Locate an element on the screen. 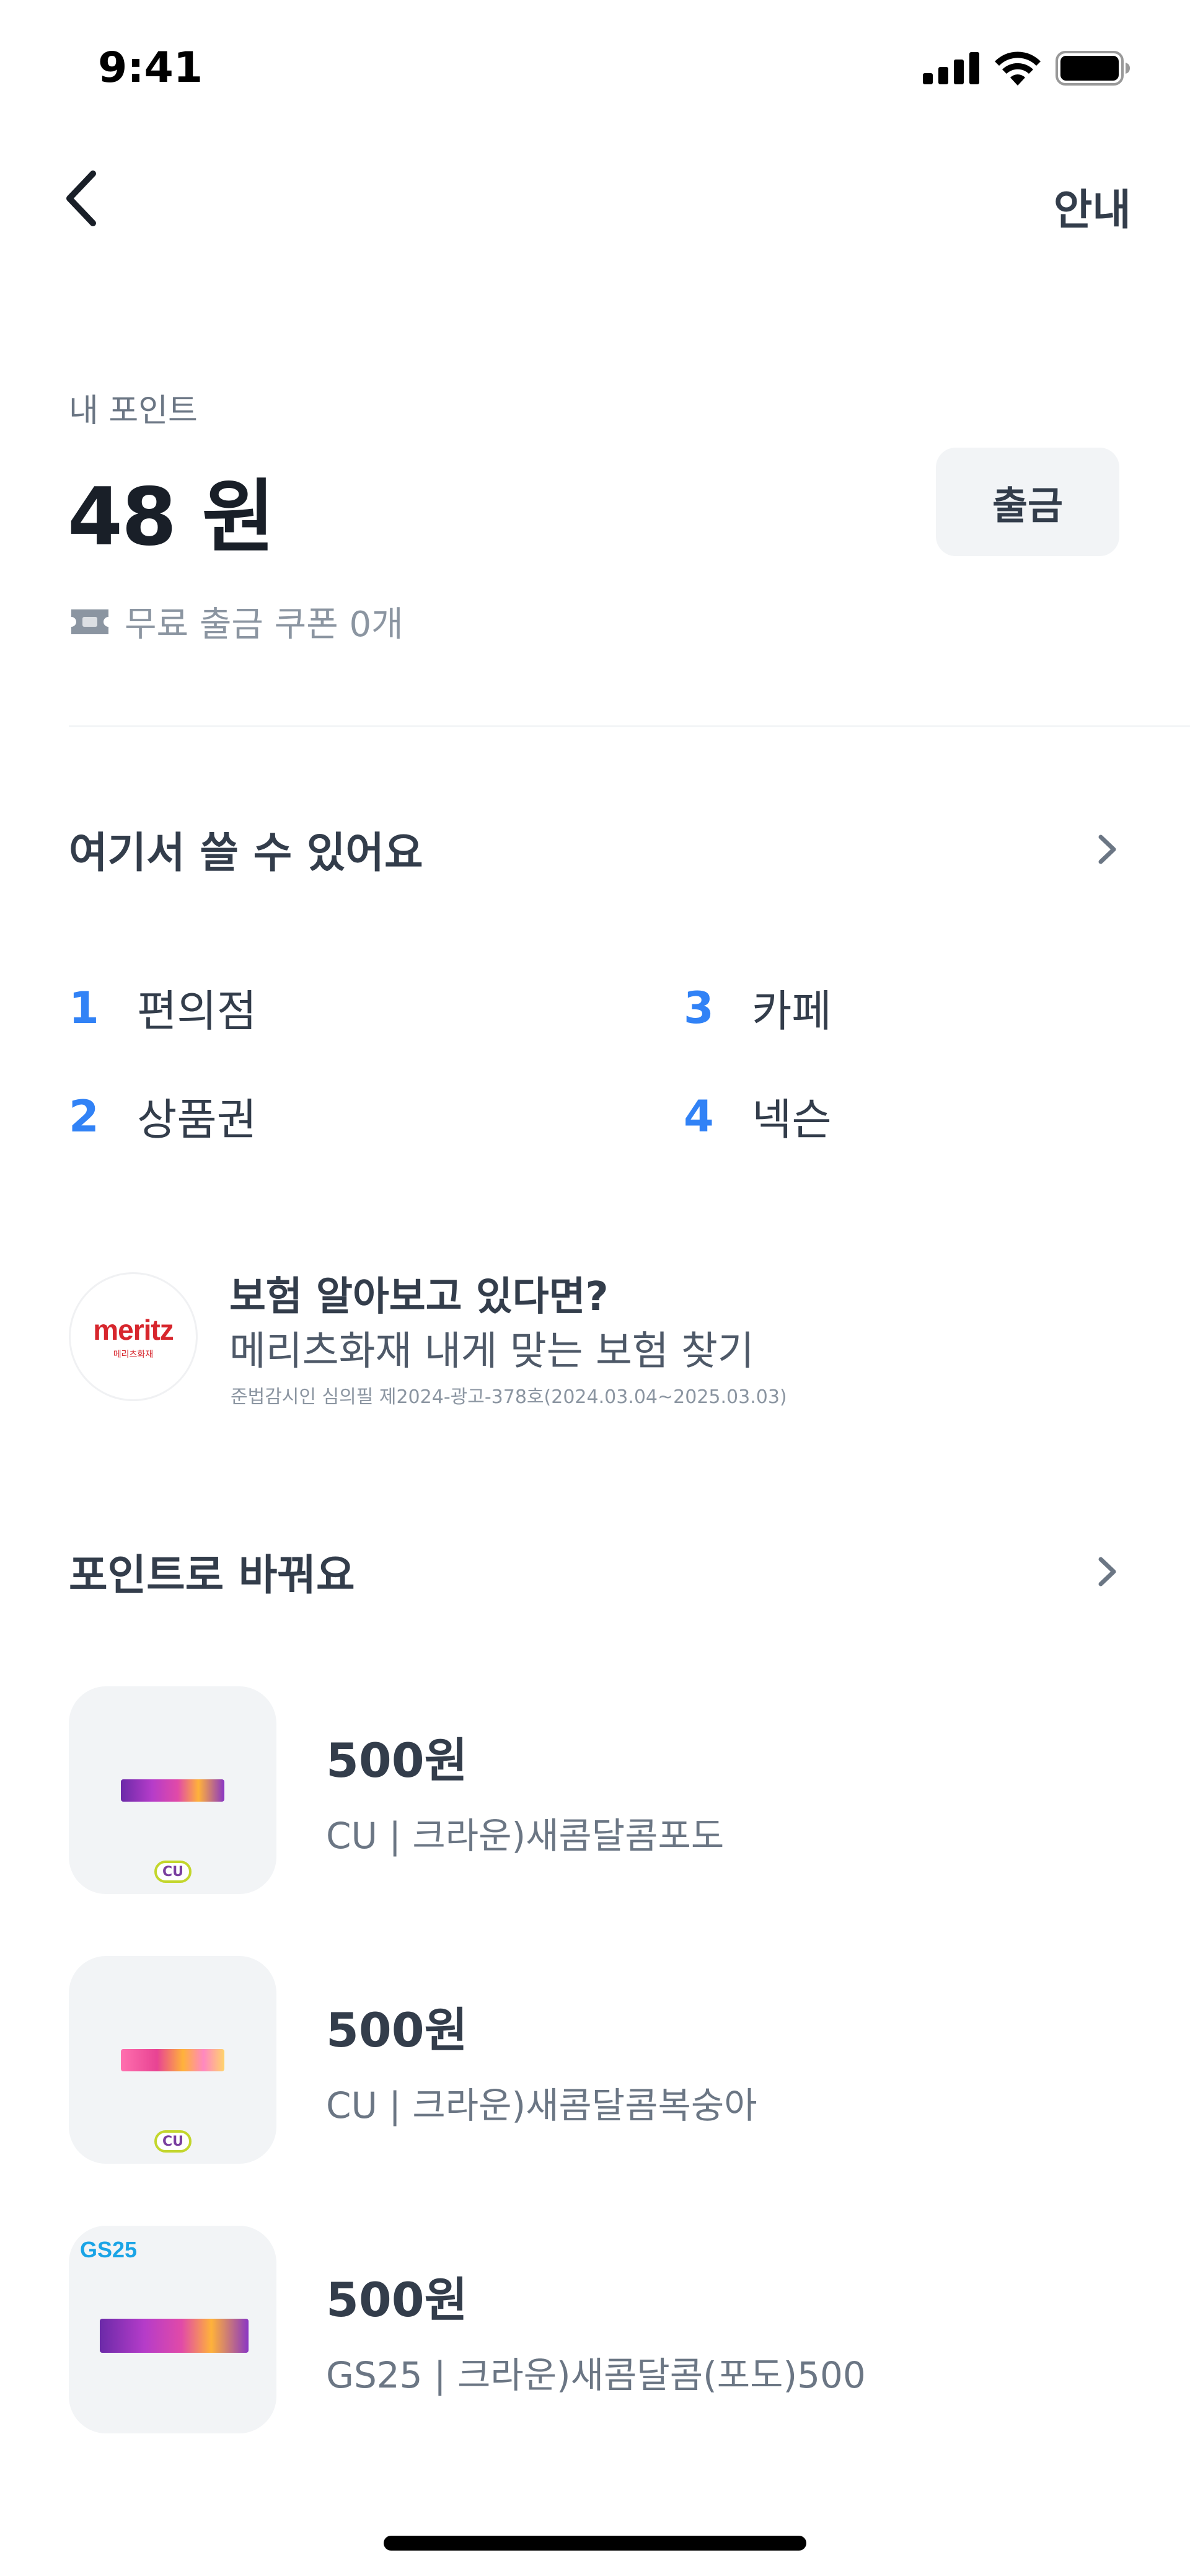  product-thumbnail: GS25 is located at coordinates (172, 2329).